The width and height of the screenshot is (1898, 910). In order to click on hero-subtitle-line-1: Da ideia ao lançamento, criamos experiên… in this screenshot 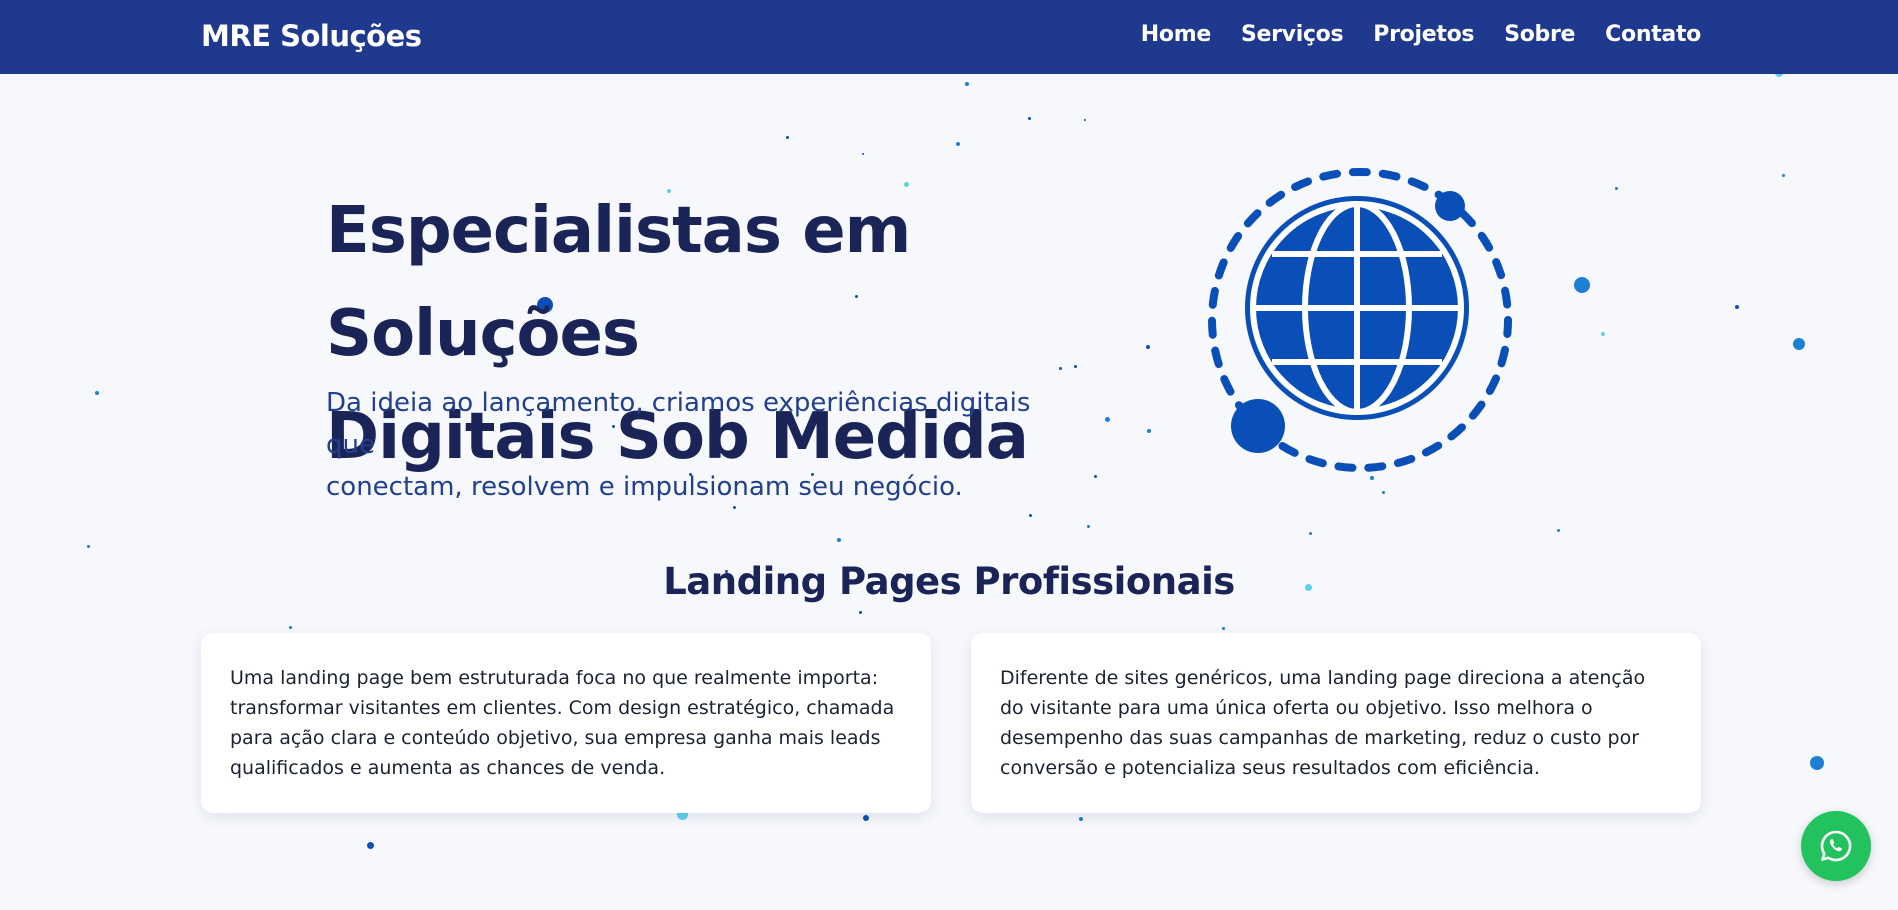, I will do `click(678, 424)`.